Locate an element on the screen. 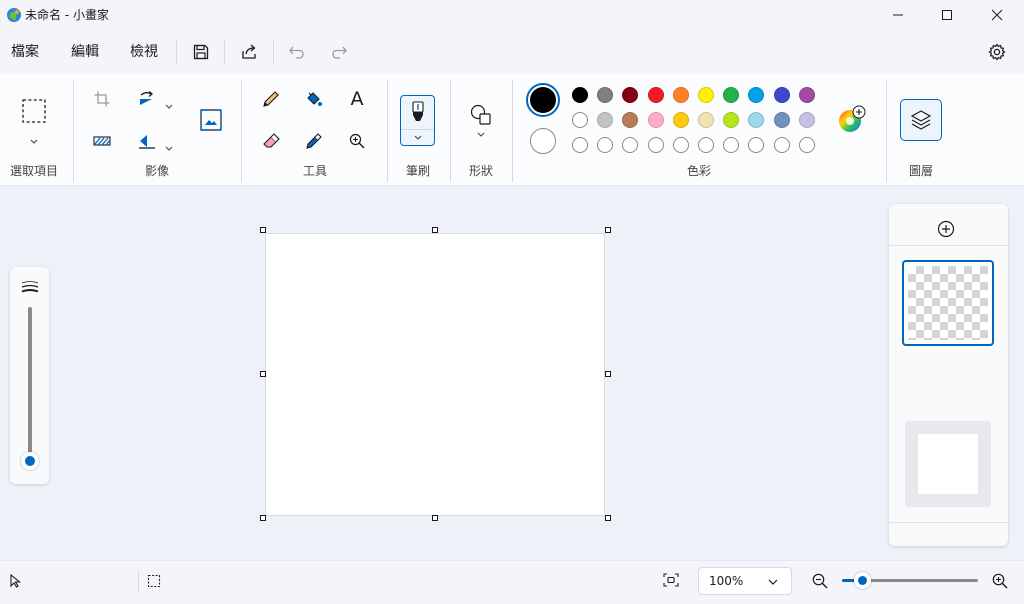 This screenshot has width=1024, height=604. save-button is located at coordinates (201, 52).